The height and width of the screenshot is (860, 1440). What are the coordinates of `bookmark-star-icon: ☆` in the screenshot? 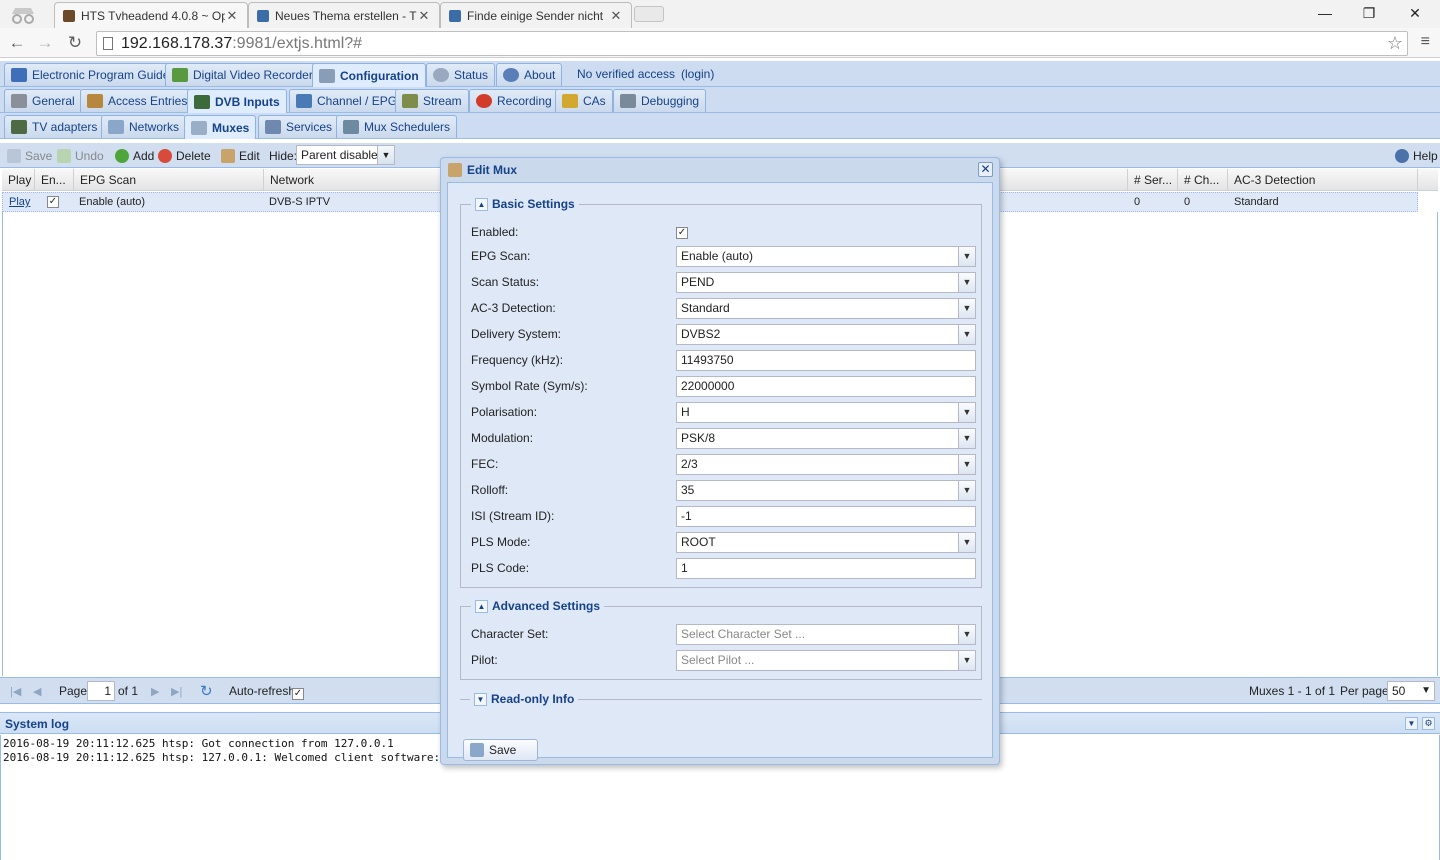 It's located at (1395, 43).